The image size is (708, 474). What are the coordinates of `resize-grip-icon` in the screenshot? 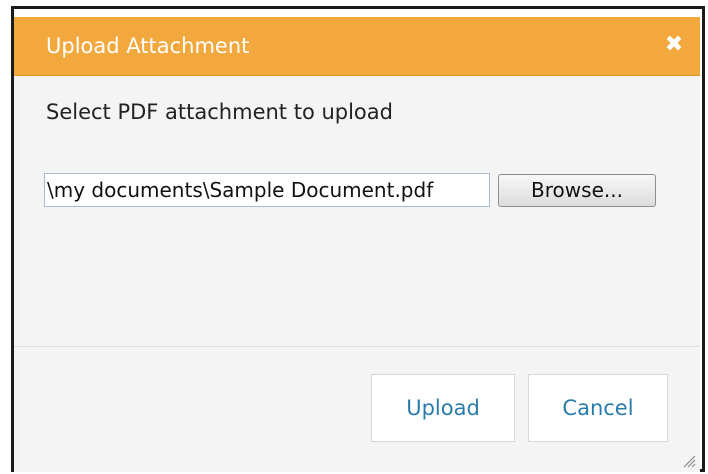 It's located at (688, 460).